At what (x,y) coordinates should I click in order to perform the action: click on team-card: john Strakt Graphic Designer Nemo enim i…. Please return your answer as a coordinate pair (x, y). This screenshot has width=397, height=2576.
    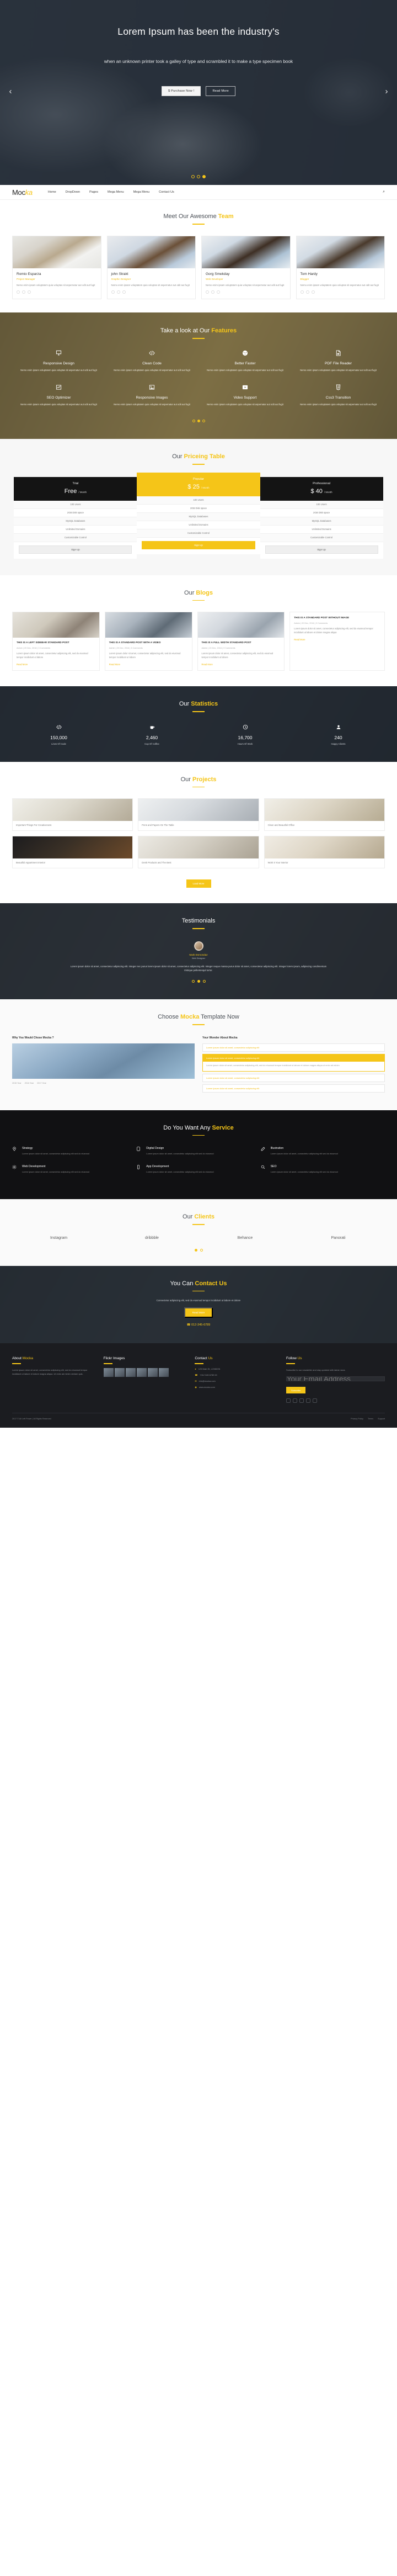
    Looking at the image, I should click on (151, 267).